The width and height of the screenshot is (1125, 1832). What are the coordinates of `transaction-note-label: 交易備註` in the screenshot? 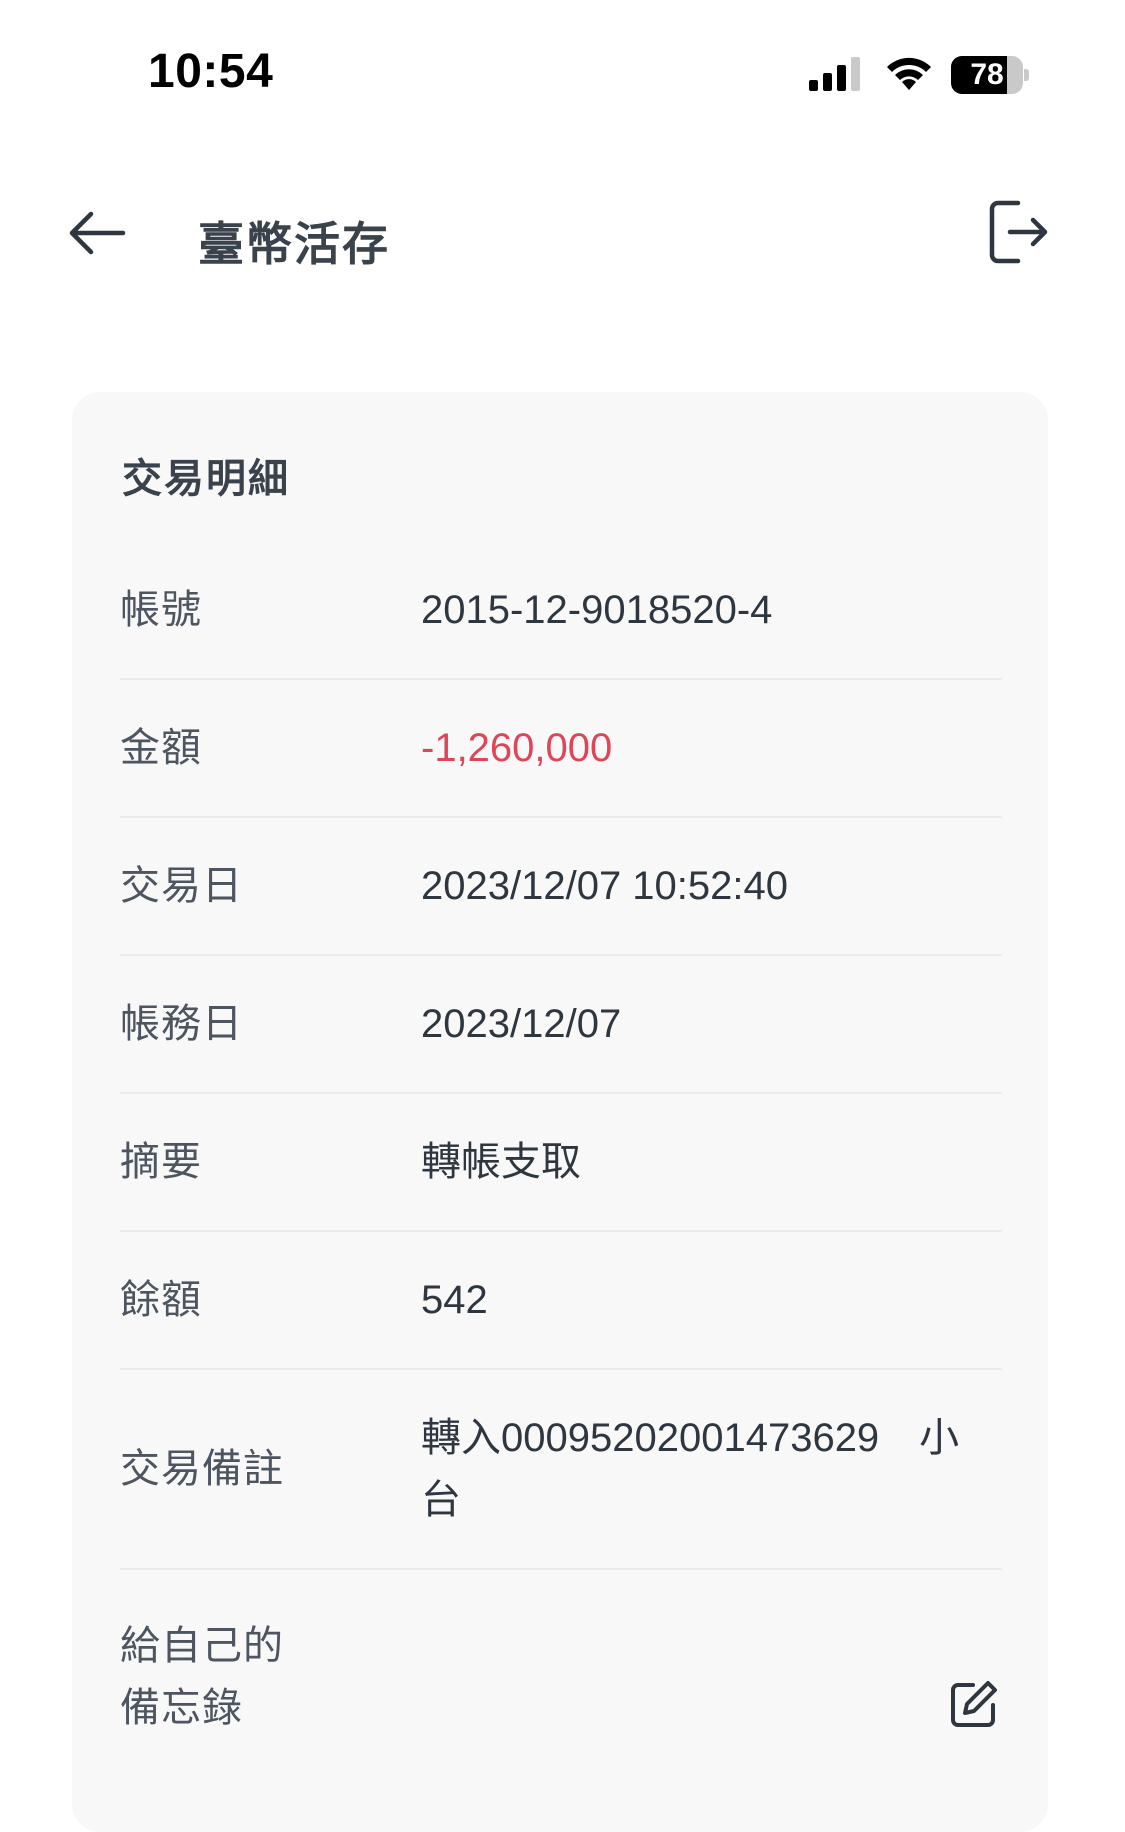 It's located at (202, 1469).